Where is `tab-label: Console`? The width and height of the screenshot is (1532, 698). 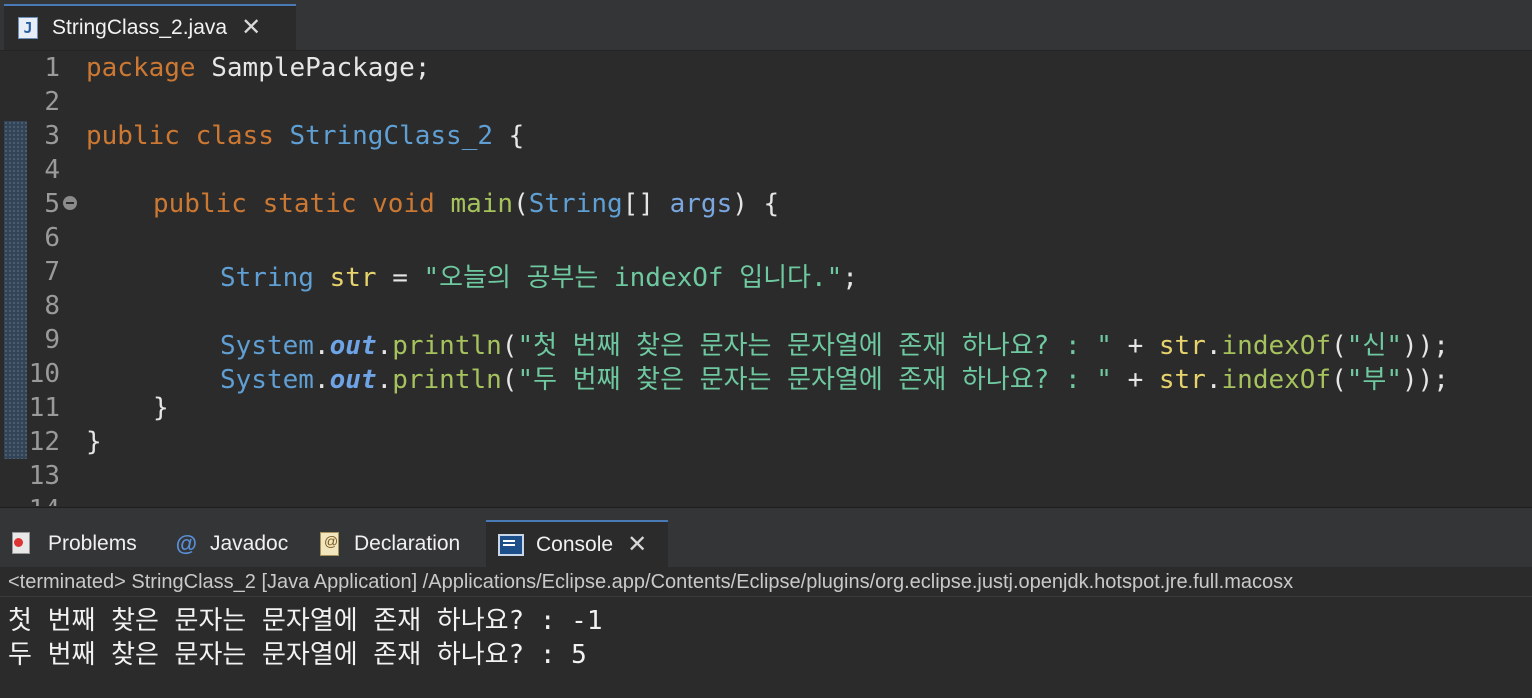
tab-label: Console is located at coordinates (575, 544).